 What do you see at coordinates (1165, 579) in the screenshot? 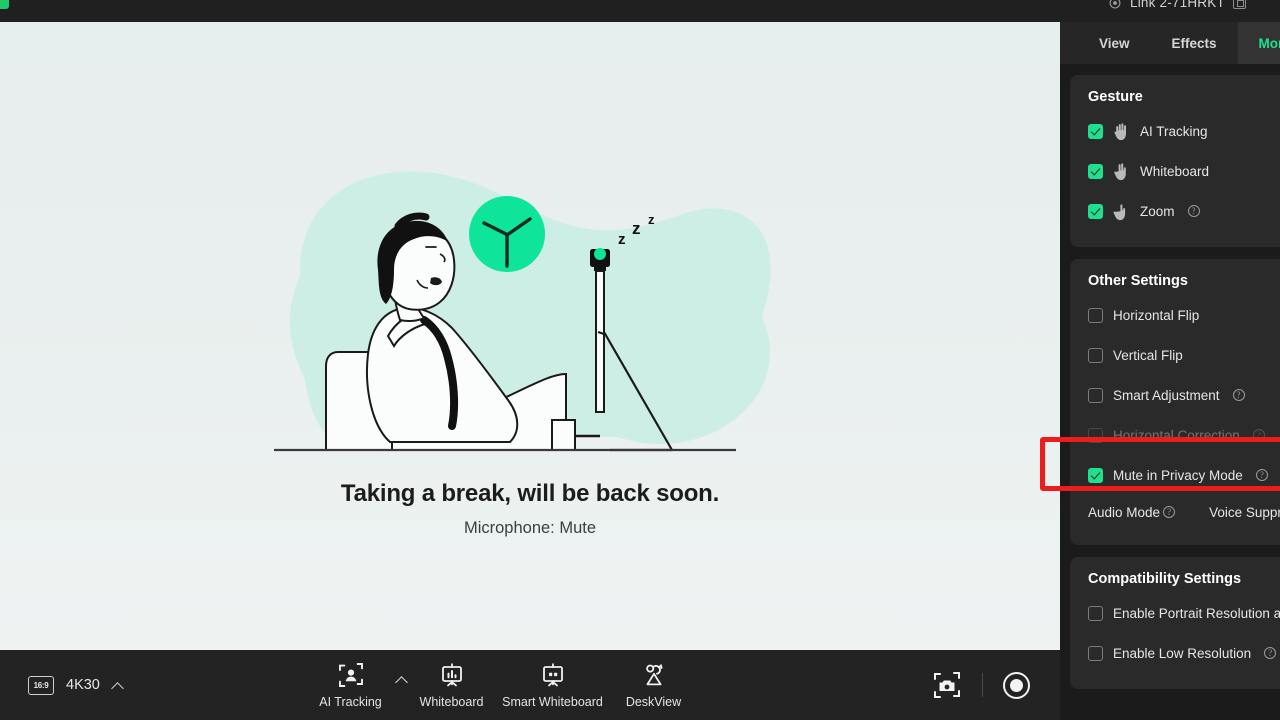
I see `section-title: Compatibility Settings` at bounding box center [1165, 579].